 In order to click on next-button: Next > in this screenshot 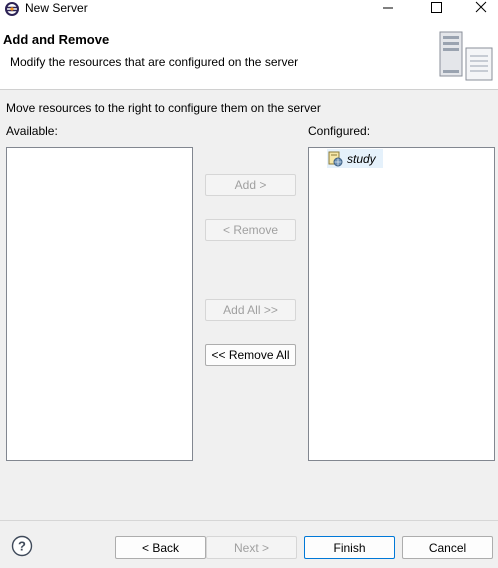, I will do `click(251, 547)`.